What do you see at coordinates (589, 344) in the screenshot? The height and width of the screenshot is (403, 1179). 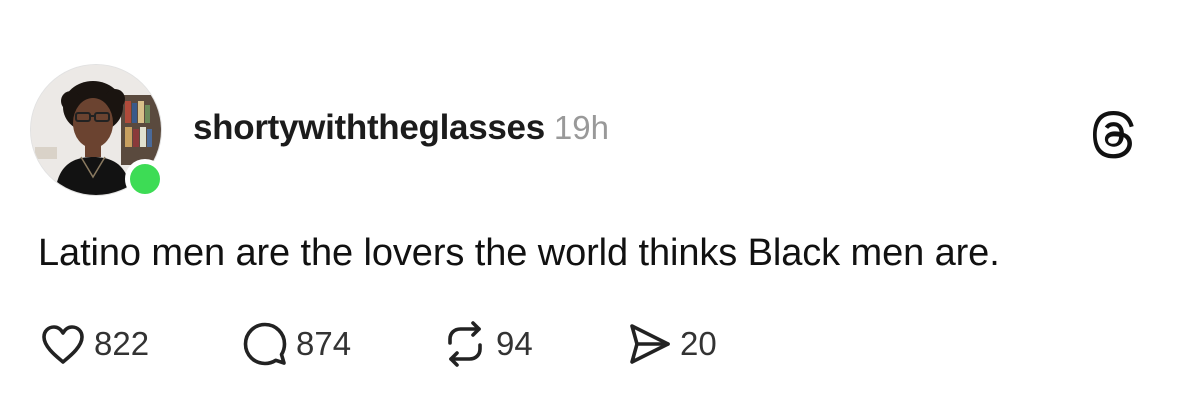 I see `post-actions-bar: 822 874 94 20` at bounding box center [589, 344].